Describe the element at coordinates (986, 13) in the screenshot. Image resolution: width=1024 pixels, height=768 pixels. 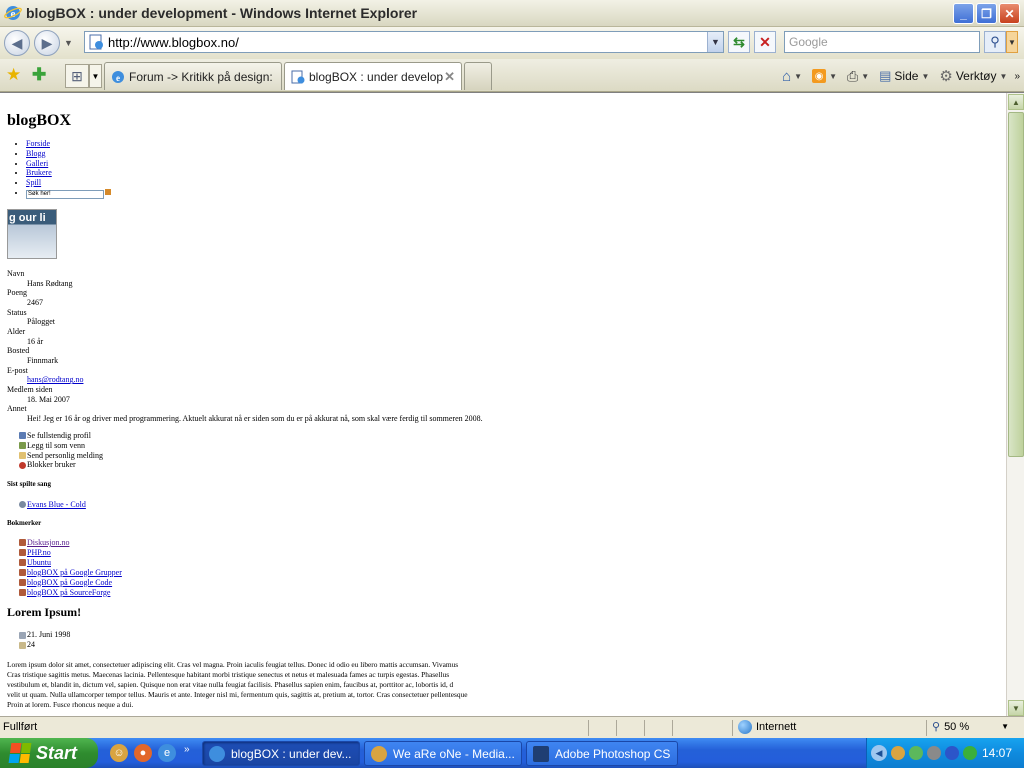
I see `maximize-button: ❐` at that location.